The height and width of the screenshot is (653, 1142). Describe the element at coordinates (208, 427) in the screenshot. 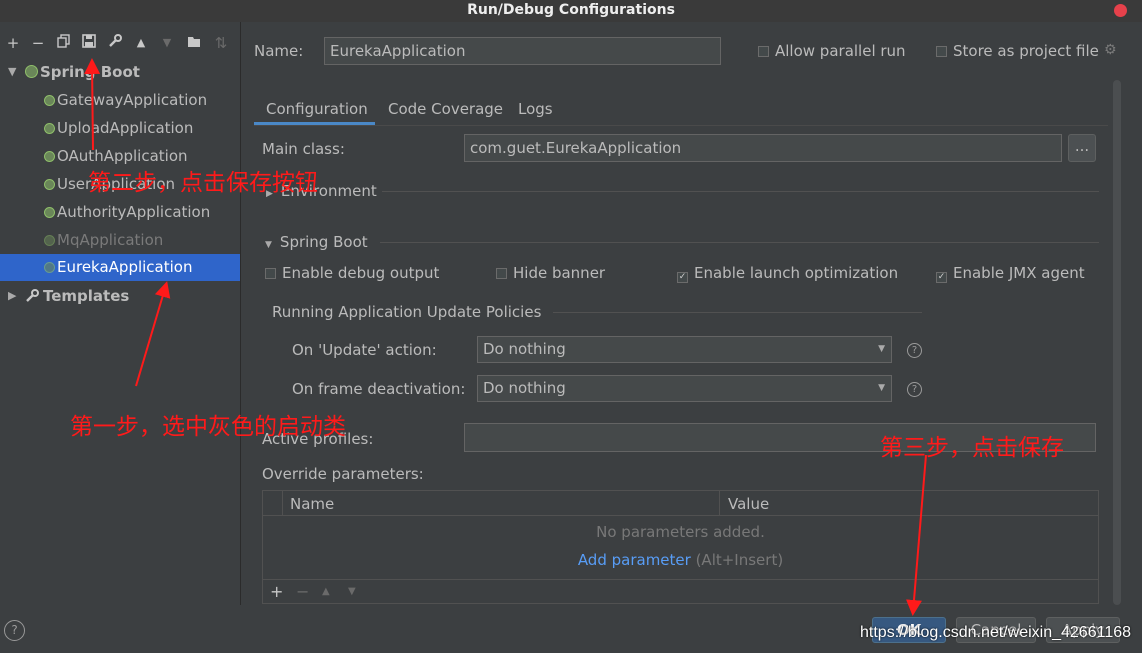

I see `annotation-step1: 第一步，选中灰色的启动类` at that location.